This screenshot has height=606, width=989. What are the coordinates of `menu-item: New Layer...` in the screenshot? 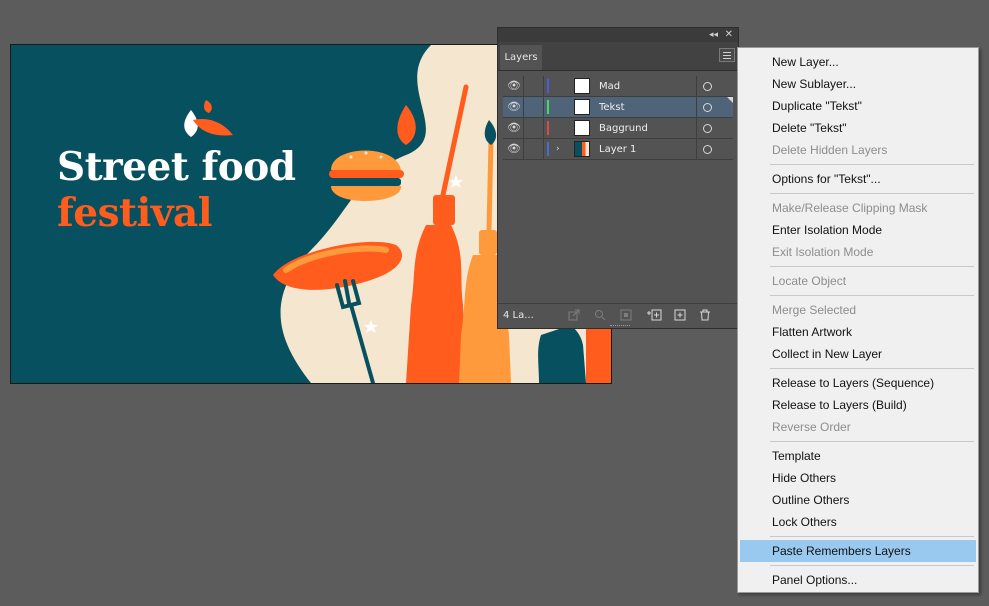 It's located at (858, 62).